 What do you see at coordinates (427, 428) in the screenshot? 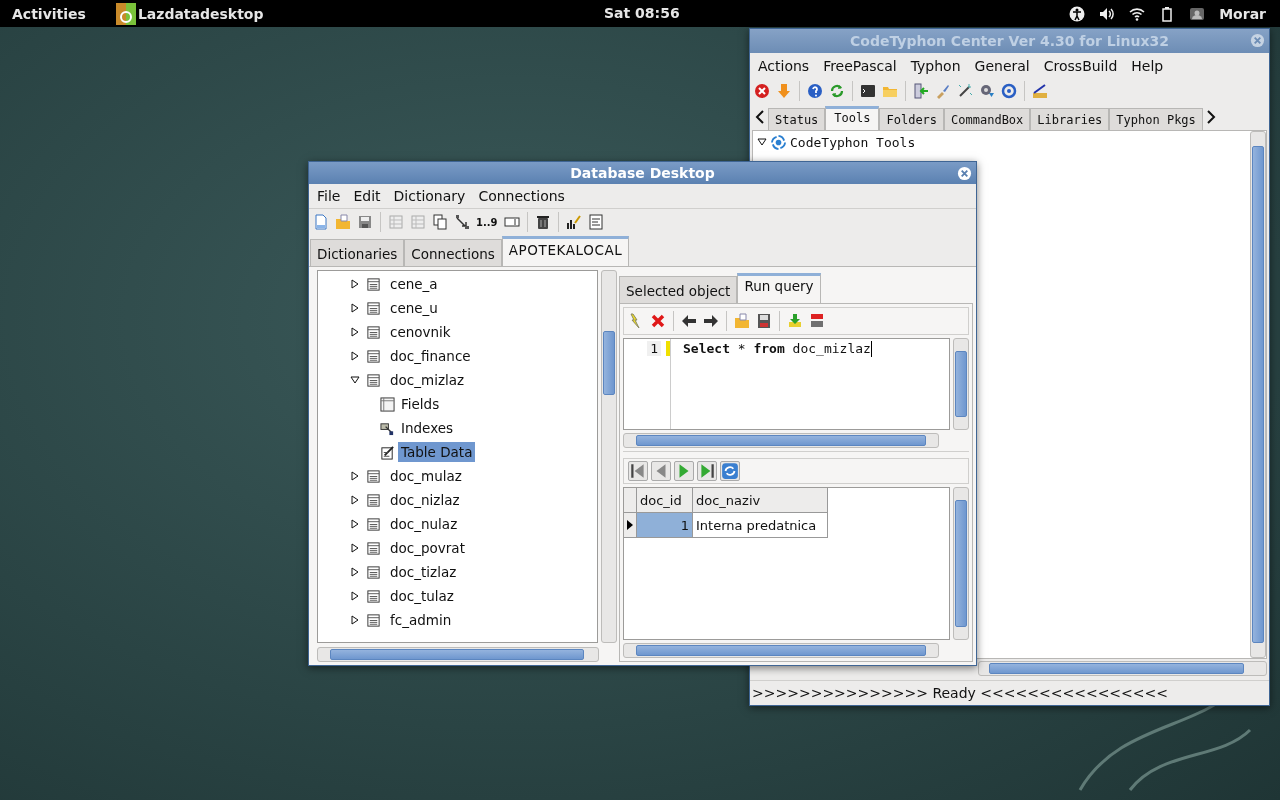
I see `tree-item: Indexes` at bounding box center [427, 428].